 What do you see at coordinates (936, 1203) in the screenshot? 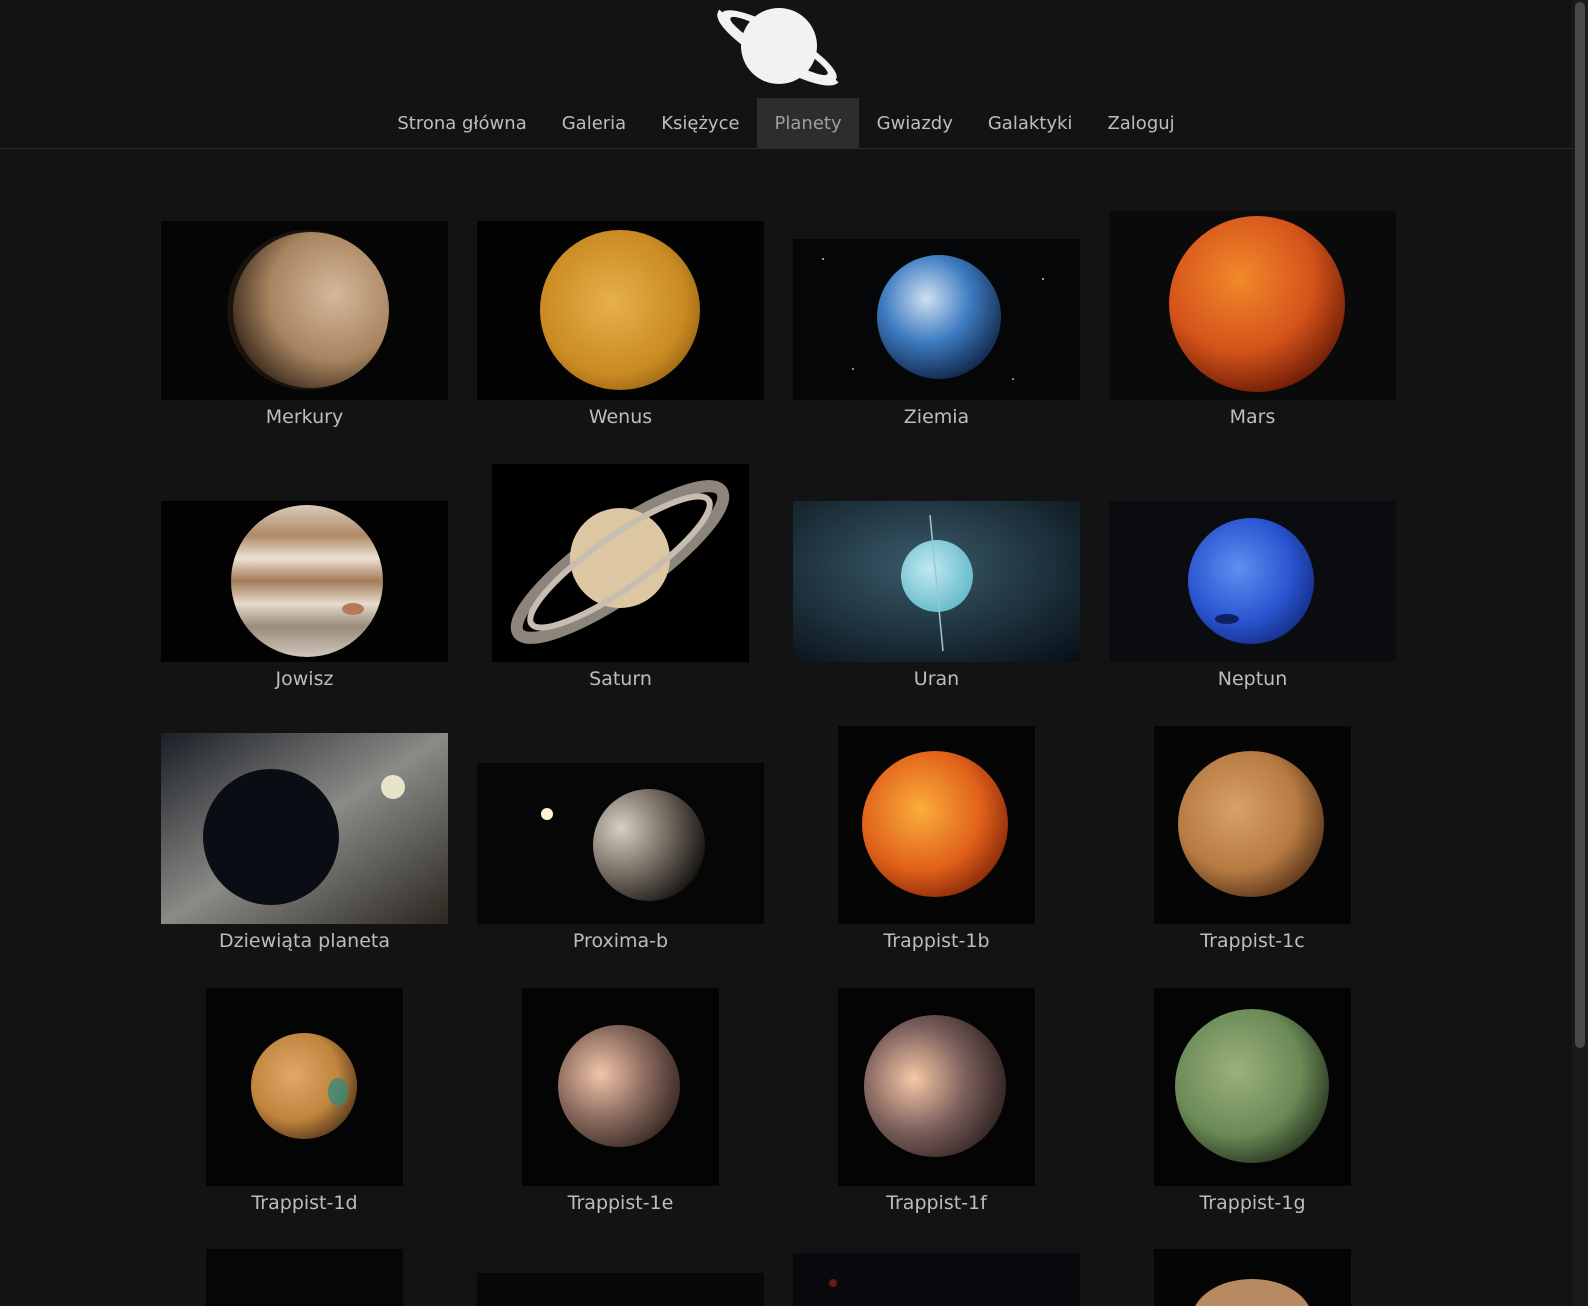
I see `planet-label: Trappist-1f` at bounding box center [936, 1203].